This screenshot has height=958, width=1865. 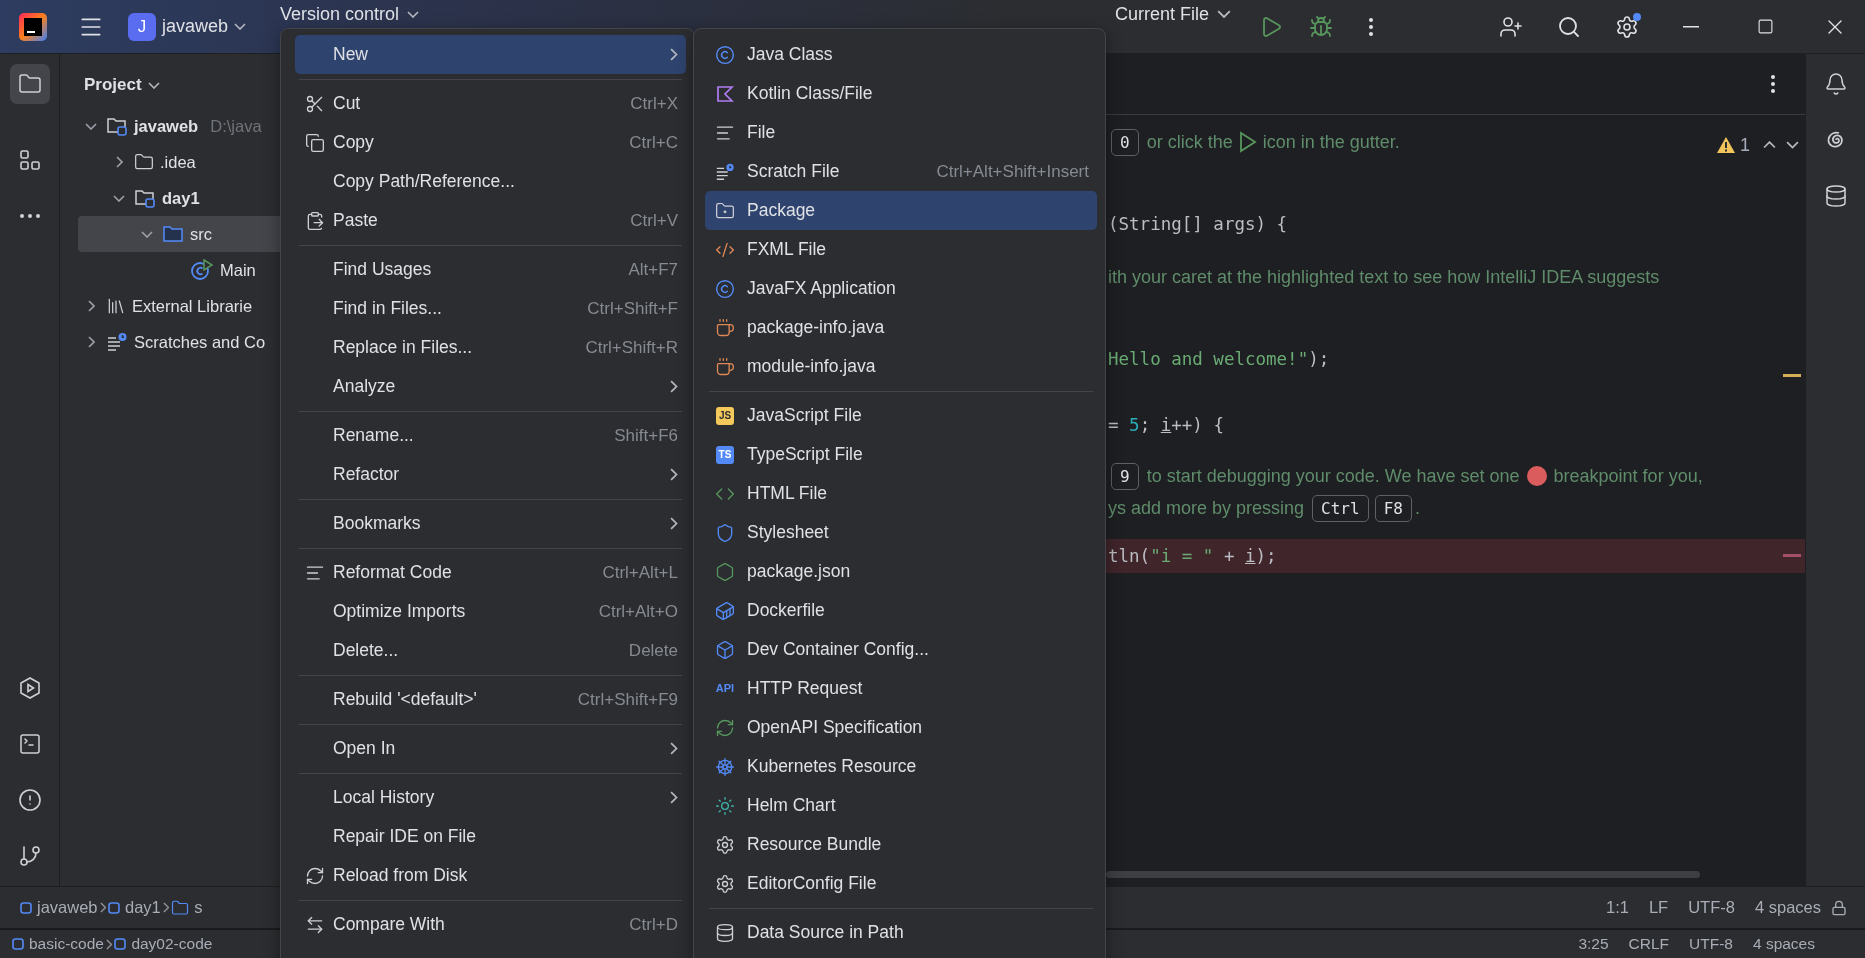 What do you see at coordinates (638, 611) in the screenshot?
I see `shortcut-label: Ctrl+Alt+O` at bounding box center [638, 611].